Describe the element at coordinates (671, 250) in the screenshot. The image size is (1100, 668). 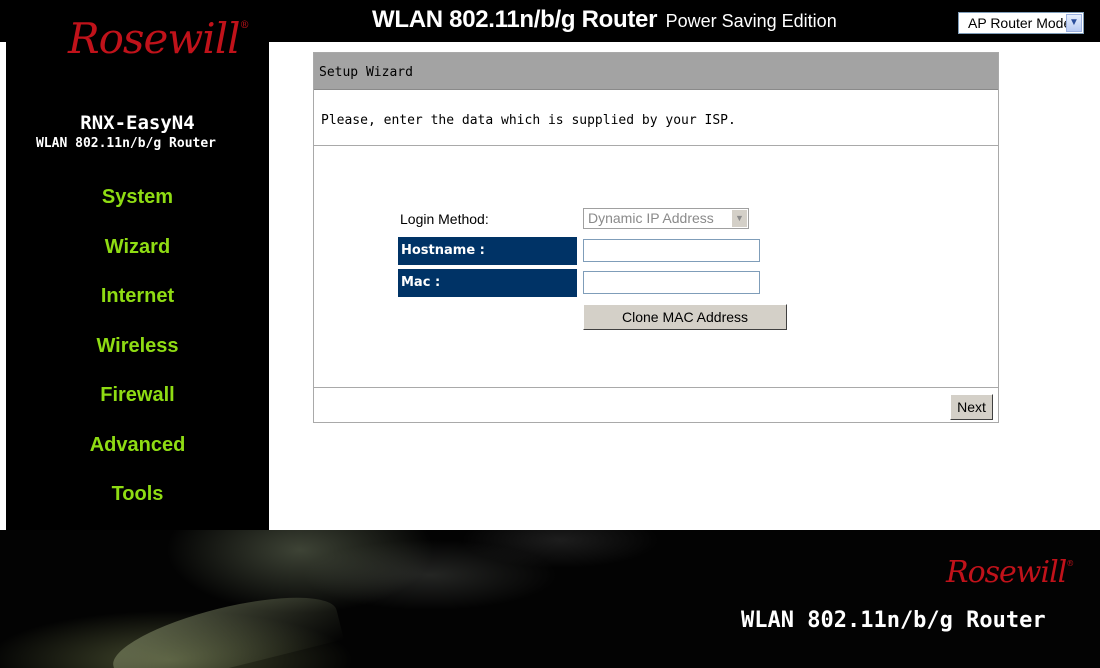
I see `hostname-input` at that location.